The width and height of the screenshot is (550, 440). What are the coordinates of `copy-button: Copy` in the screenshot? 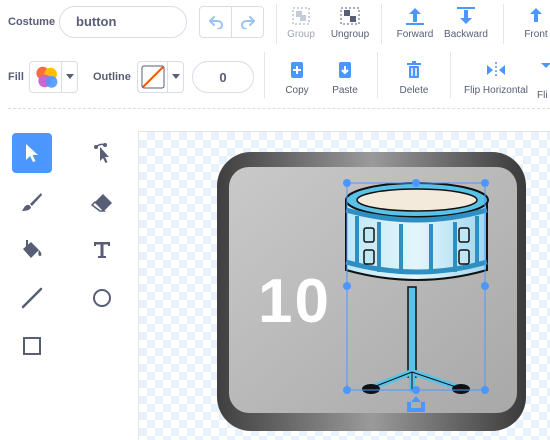 It's located at (297, 78).